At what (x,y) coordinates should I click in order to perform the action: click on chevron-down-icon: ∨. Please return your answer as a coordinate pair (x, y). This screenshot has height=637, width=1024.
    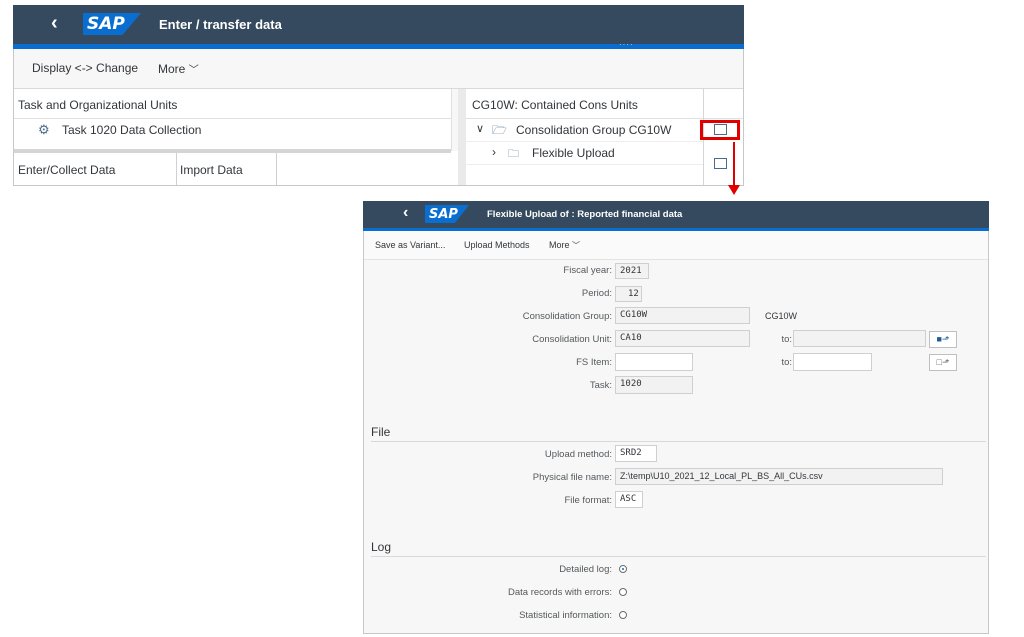
    Looking at the image, I should click on (480, 128).